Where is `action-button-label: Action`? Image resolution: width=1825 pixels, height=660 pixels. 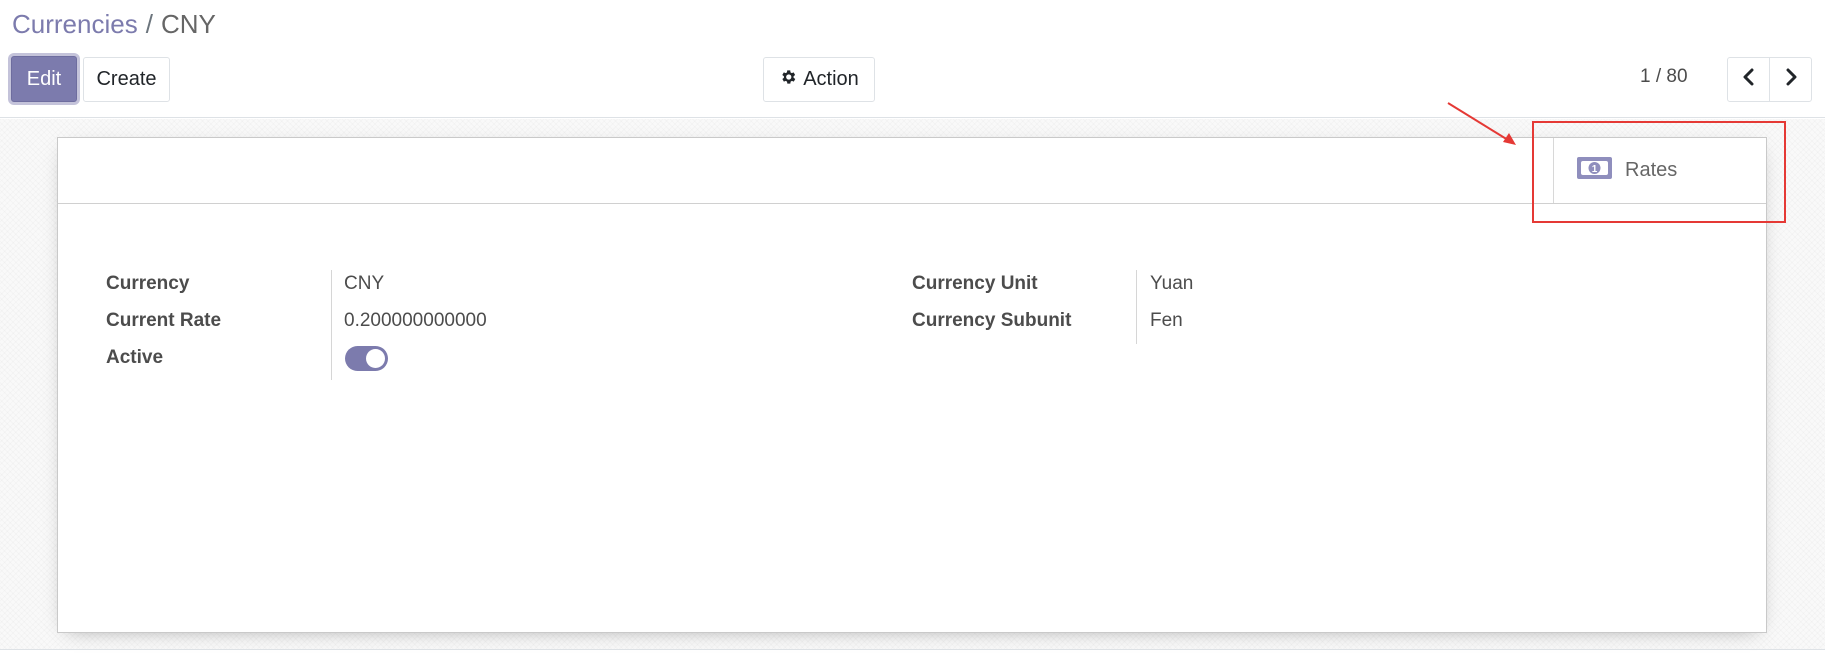
action-button-label: Action is located at coordinates (831, 79).